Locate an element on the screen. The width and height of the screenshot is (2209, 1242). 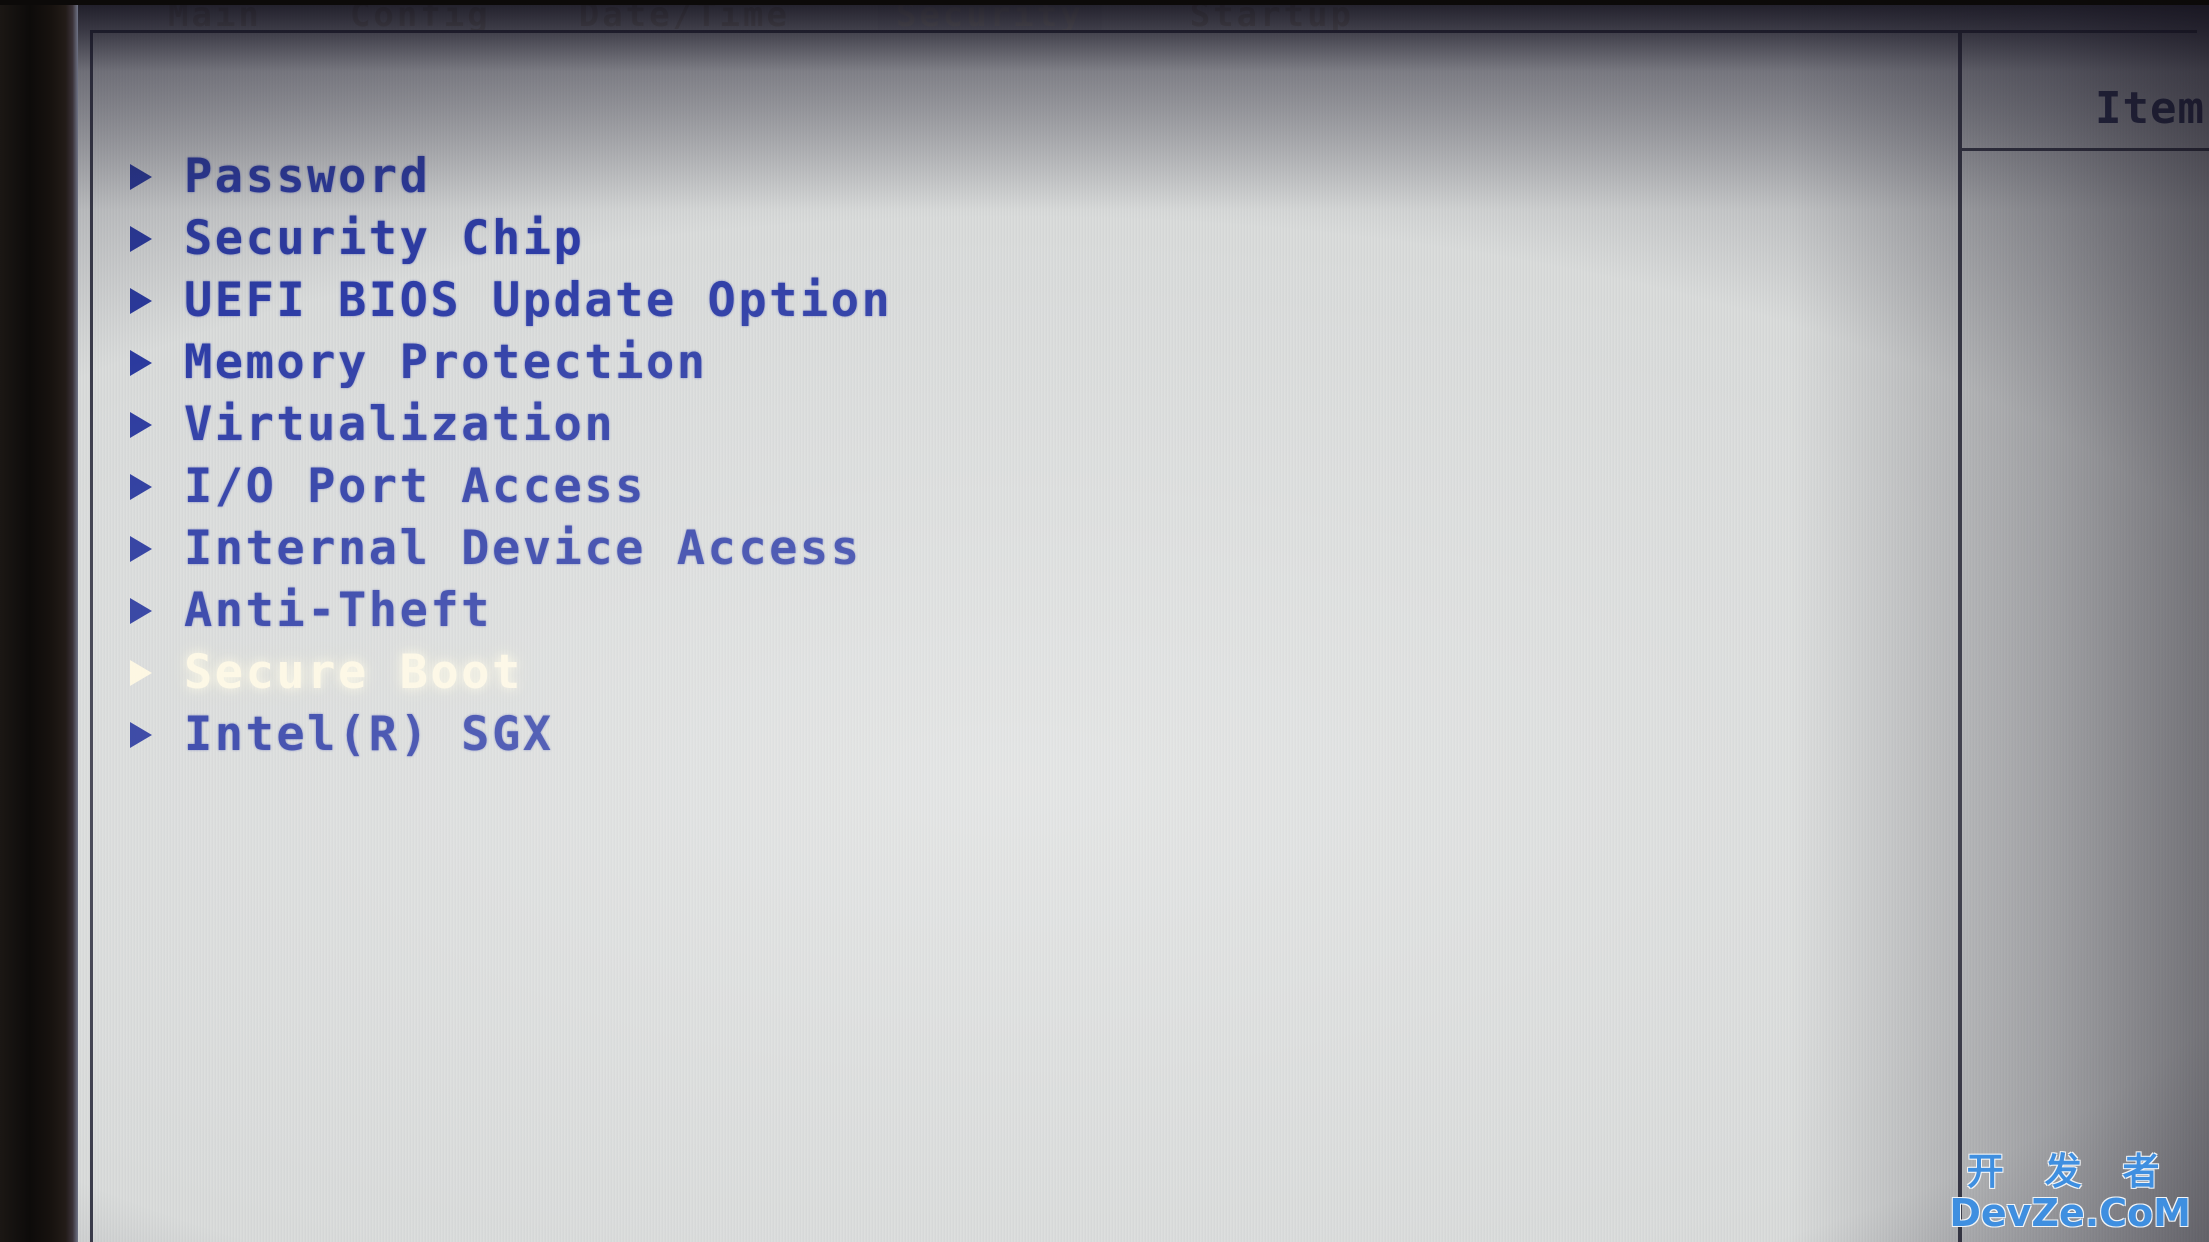
menu-item-label: Password is located at coordinates (307, 176).